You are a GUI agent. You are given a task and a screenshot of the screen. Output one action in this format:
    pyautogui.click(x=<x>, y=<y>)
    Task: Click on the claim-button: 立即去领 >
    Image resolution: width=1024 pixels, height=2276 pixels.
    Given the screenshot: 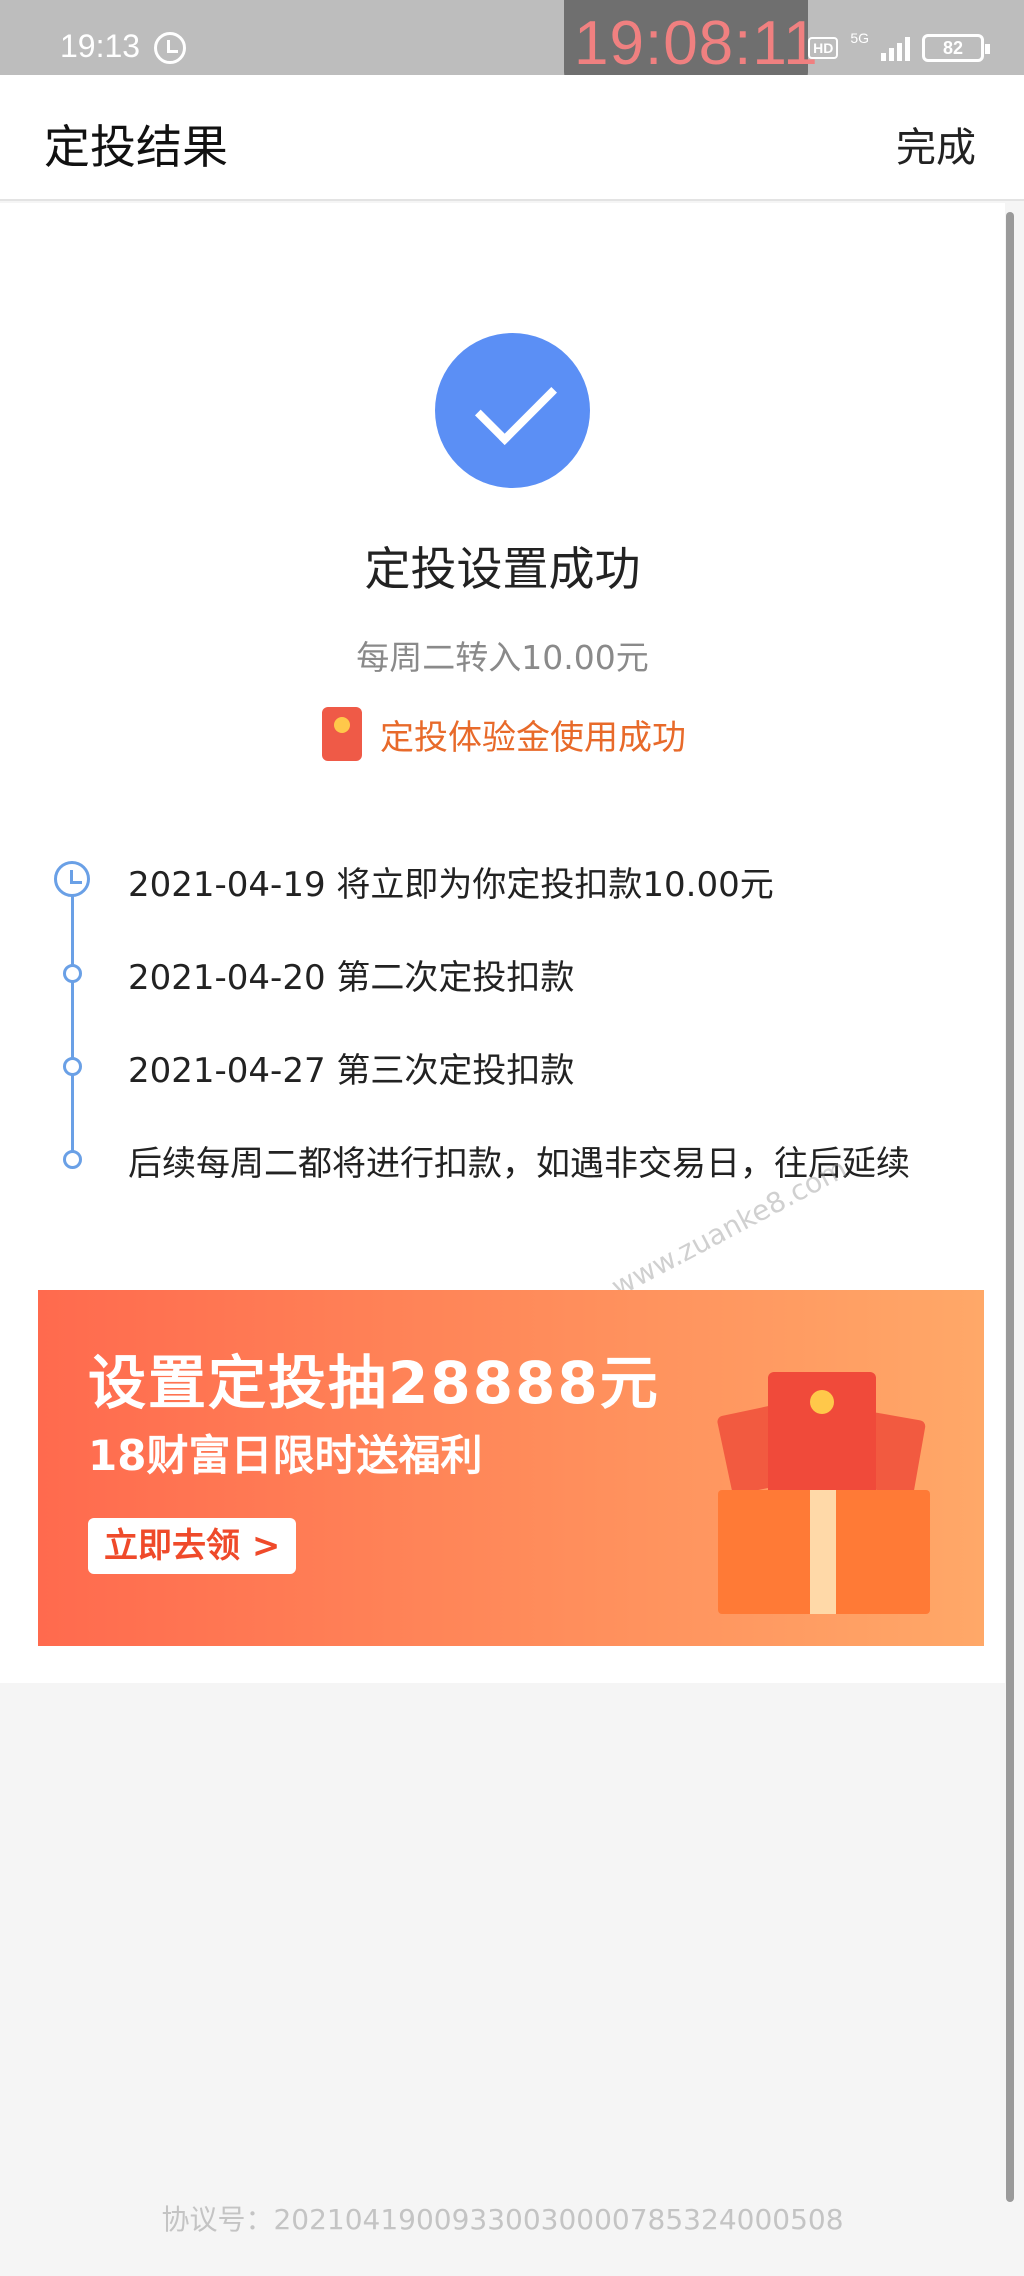 What is the action you would take?
    pyautogui.click(x=192, y=1546)
    